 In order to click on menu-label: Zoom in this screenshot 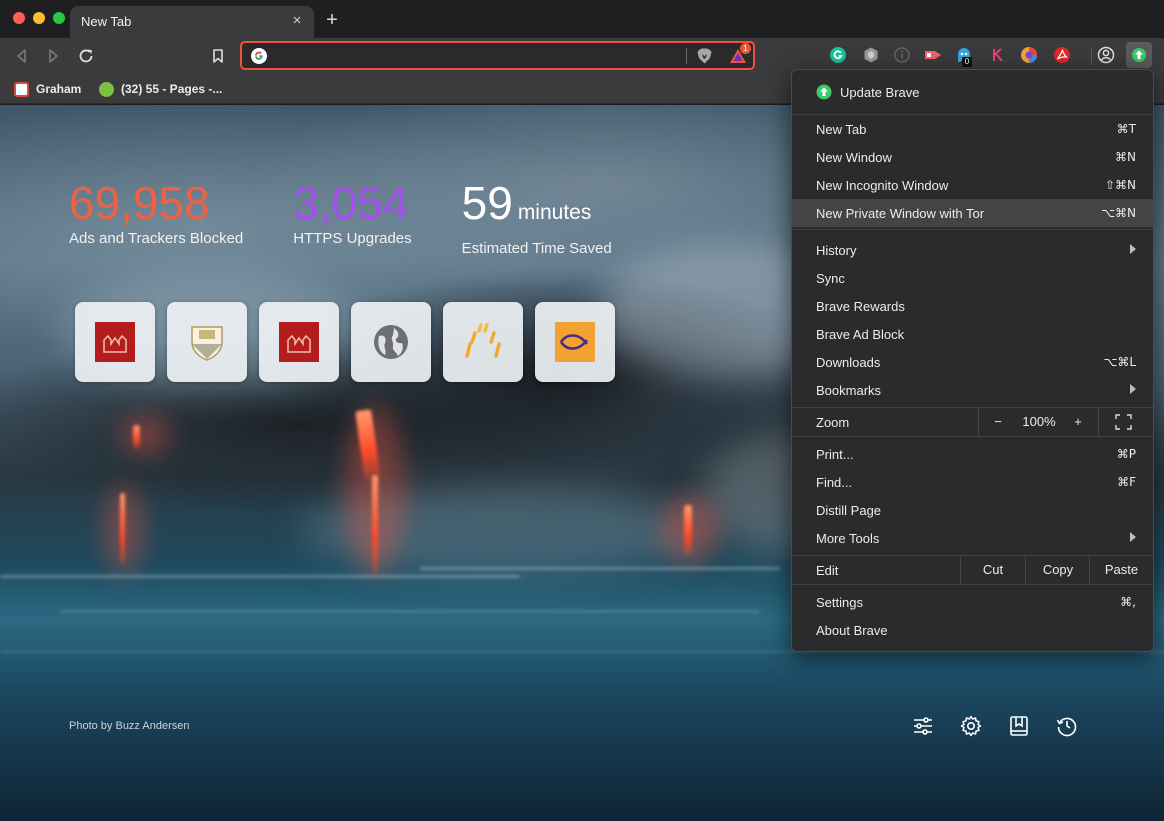, I will do `click(833, 422)`.